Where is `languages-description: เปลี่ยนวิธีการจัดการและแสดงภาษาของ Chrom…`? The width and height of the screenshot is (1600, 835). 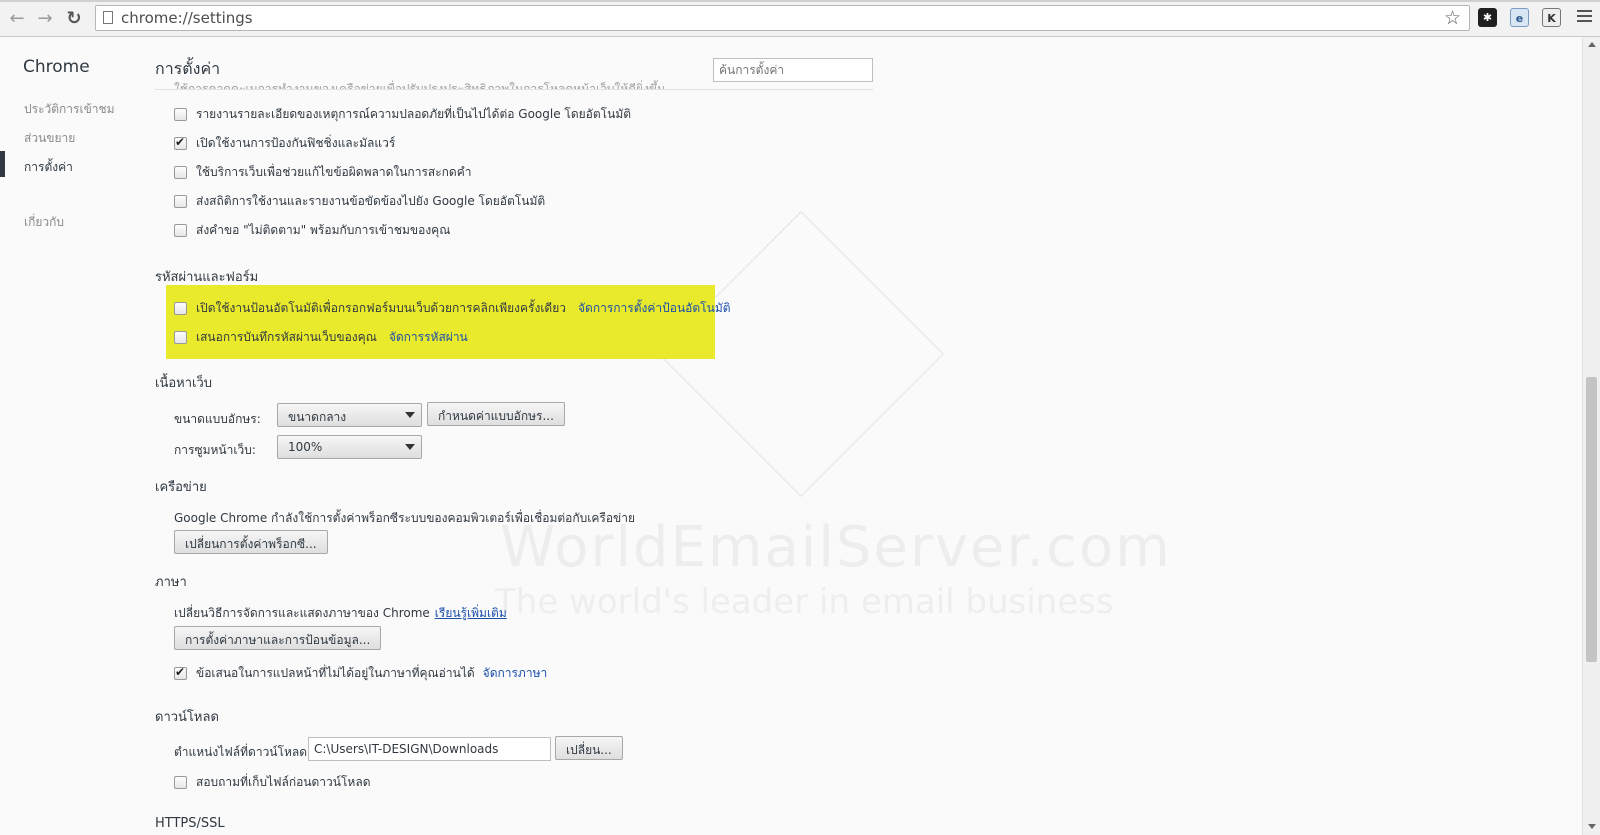
languages-description: เปลี่ยนวิธีการจัดการและแสดงภาษาของ Chrom… is located at coordinates (340, 613).